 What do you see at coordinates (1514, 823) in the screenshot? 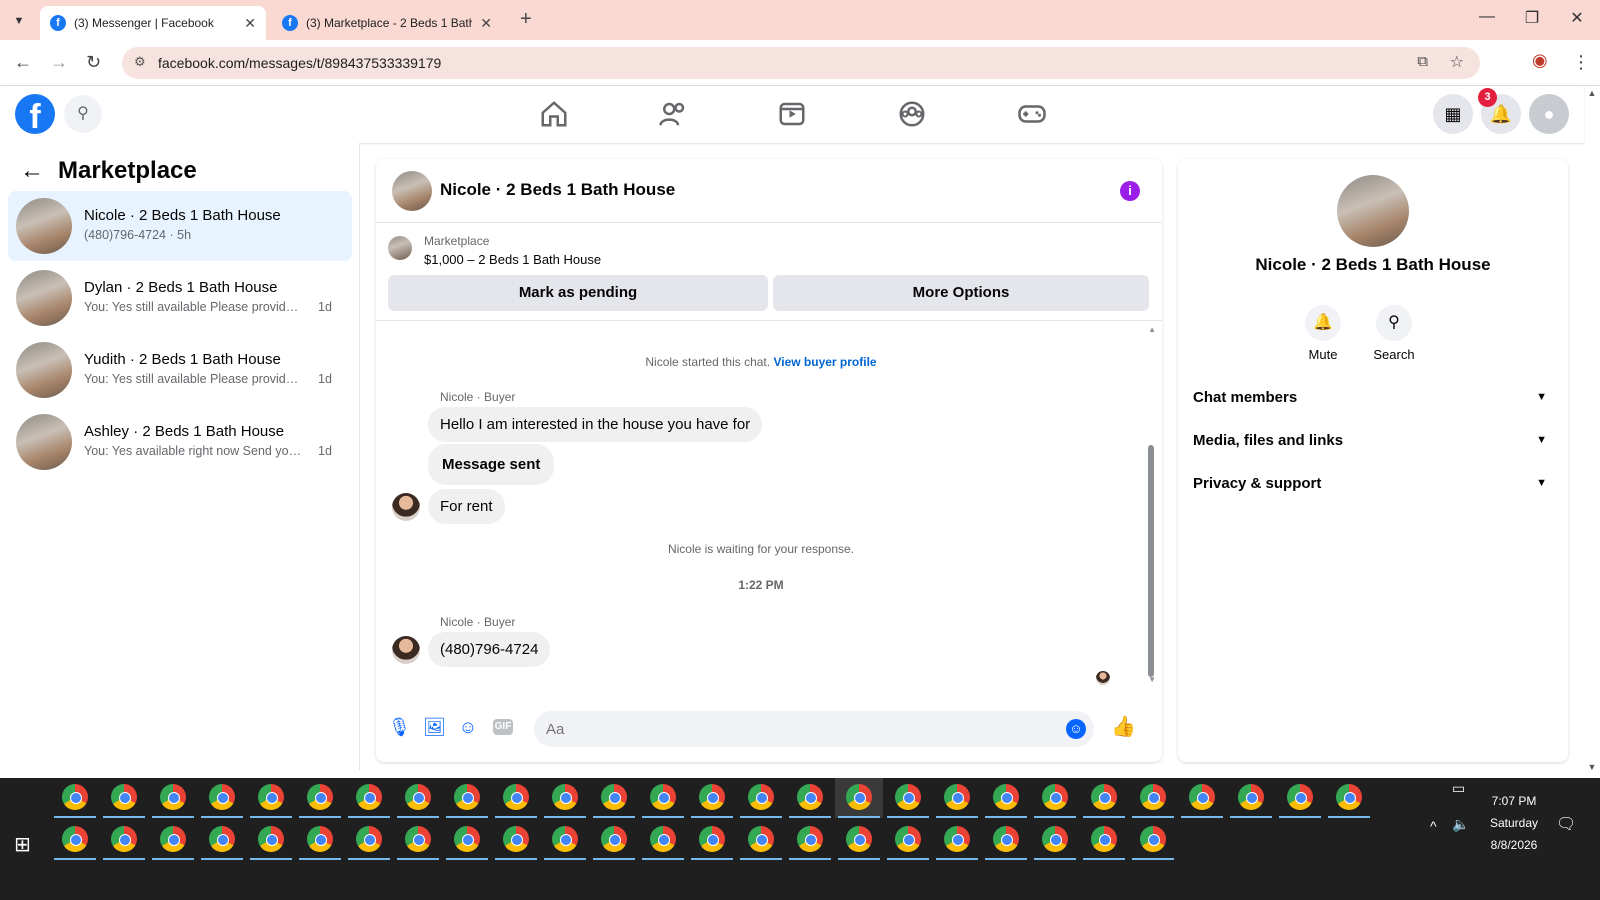
I see `clock-day: Saturday` at bounding box center [1514, 823].